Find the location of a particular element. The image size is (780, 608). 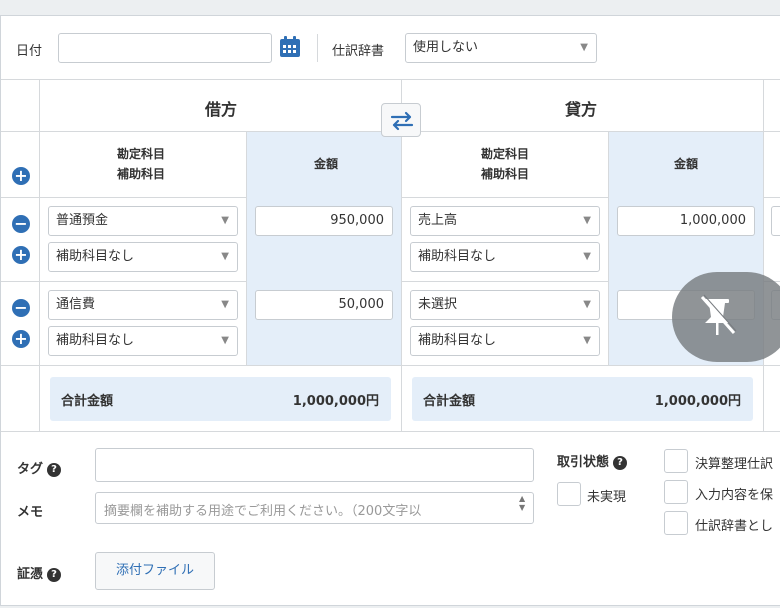

credit-account-header: 勘定科目 補助科目 is located at coordinates (504, 164).